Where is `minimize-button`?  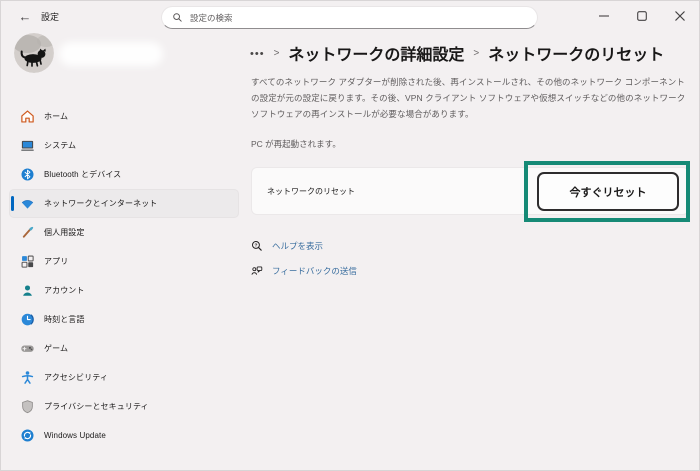
minimize-button is located at coordinates (604, 16).